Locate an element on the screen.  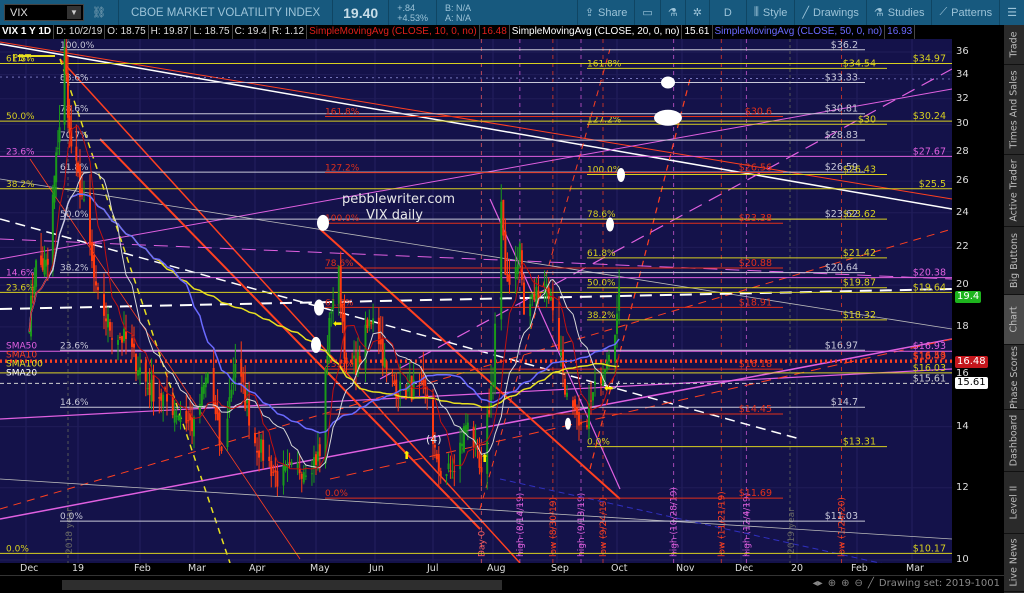
candle-icon: ⫼ is located at coordinates (756, 12).